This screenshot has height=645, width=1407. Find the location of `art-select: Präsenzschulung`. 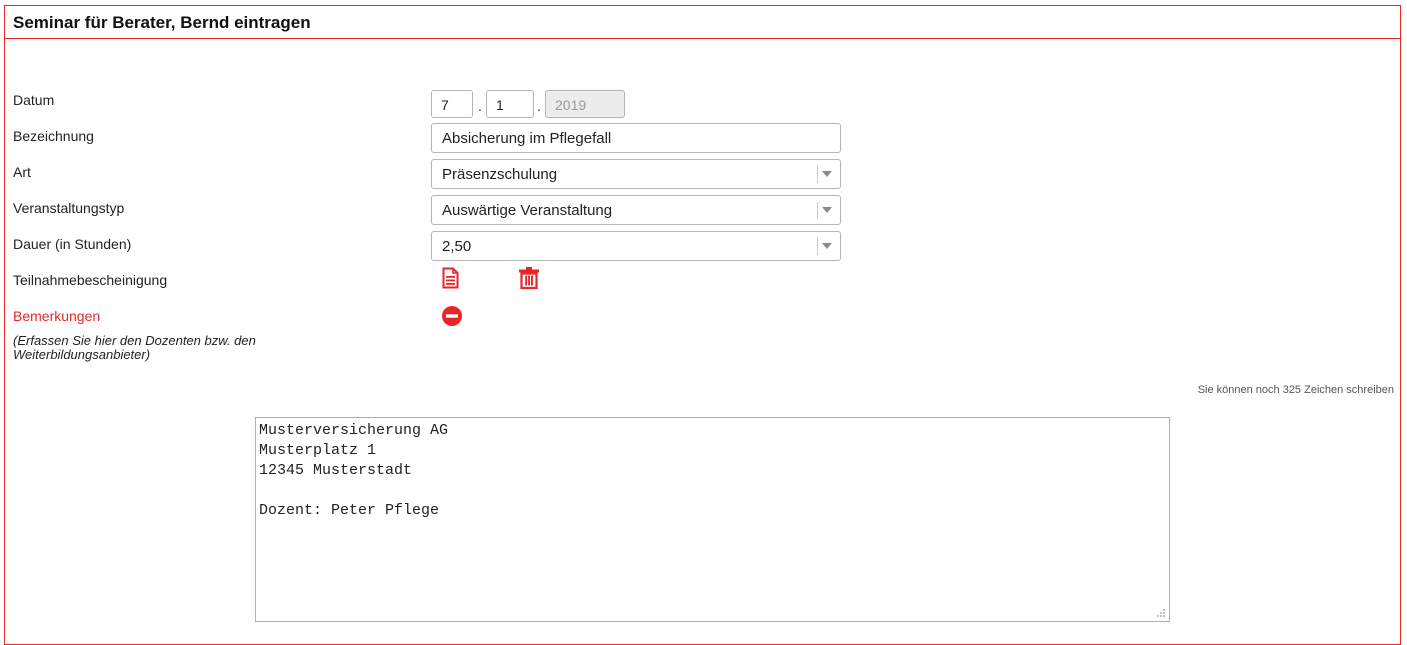

art-select: Präsenzschulung is located at coordinates (636, 174).